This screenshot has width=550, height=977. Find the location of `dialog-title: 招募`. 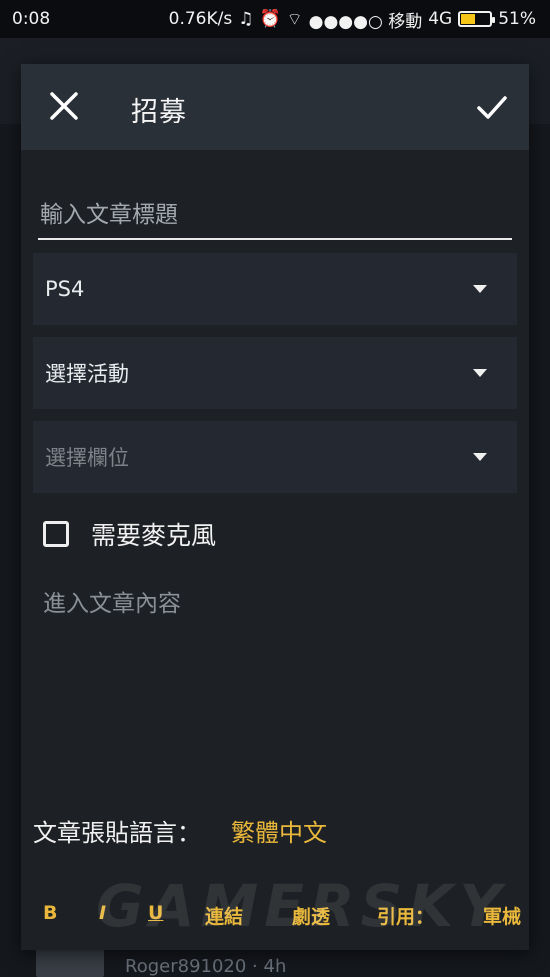

dialog-title: 招募 is located at coordinates (159, 112).